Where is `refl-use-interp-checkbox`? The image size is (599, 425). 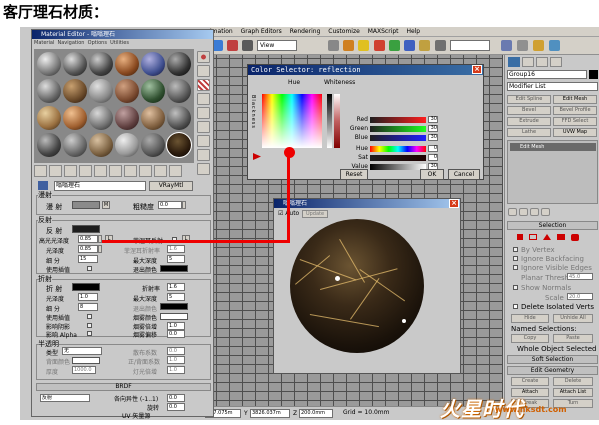 refl-use-interp-checkbox is located at coordinates (89, 268).